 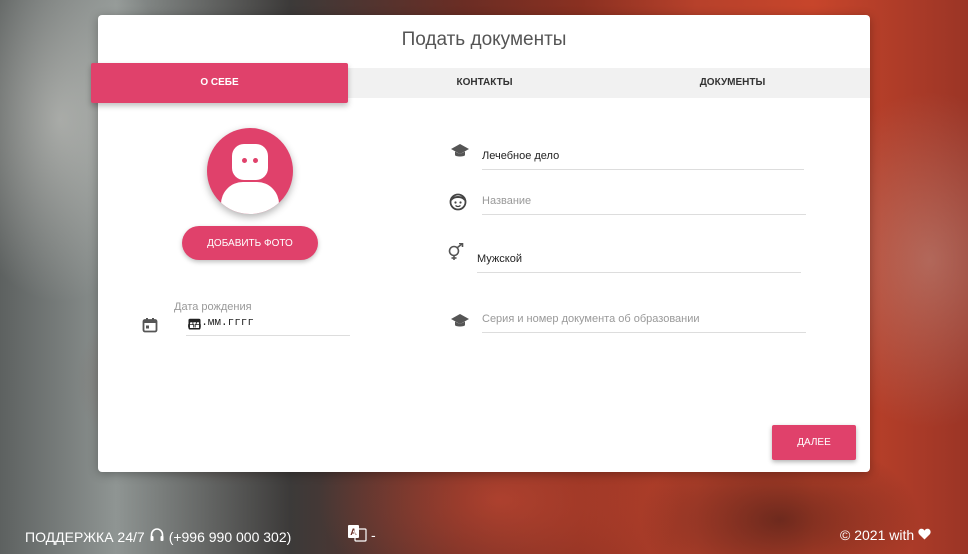 I want to click on headset-icon, so click(x=157, y=536).